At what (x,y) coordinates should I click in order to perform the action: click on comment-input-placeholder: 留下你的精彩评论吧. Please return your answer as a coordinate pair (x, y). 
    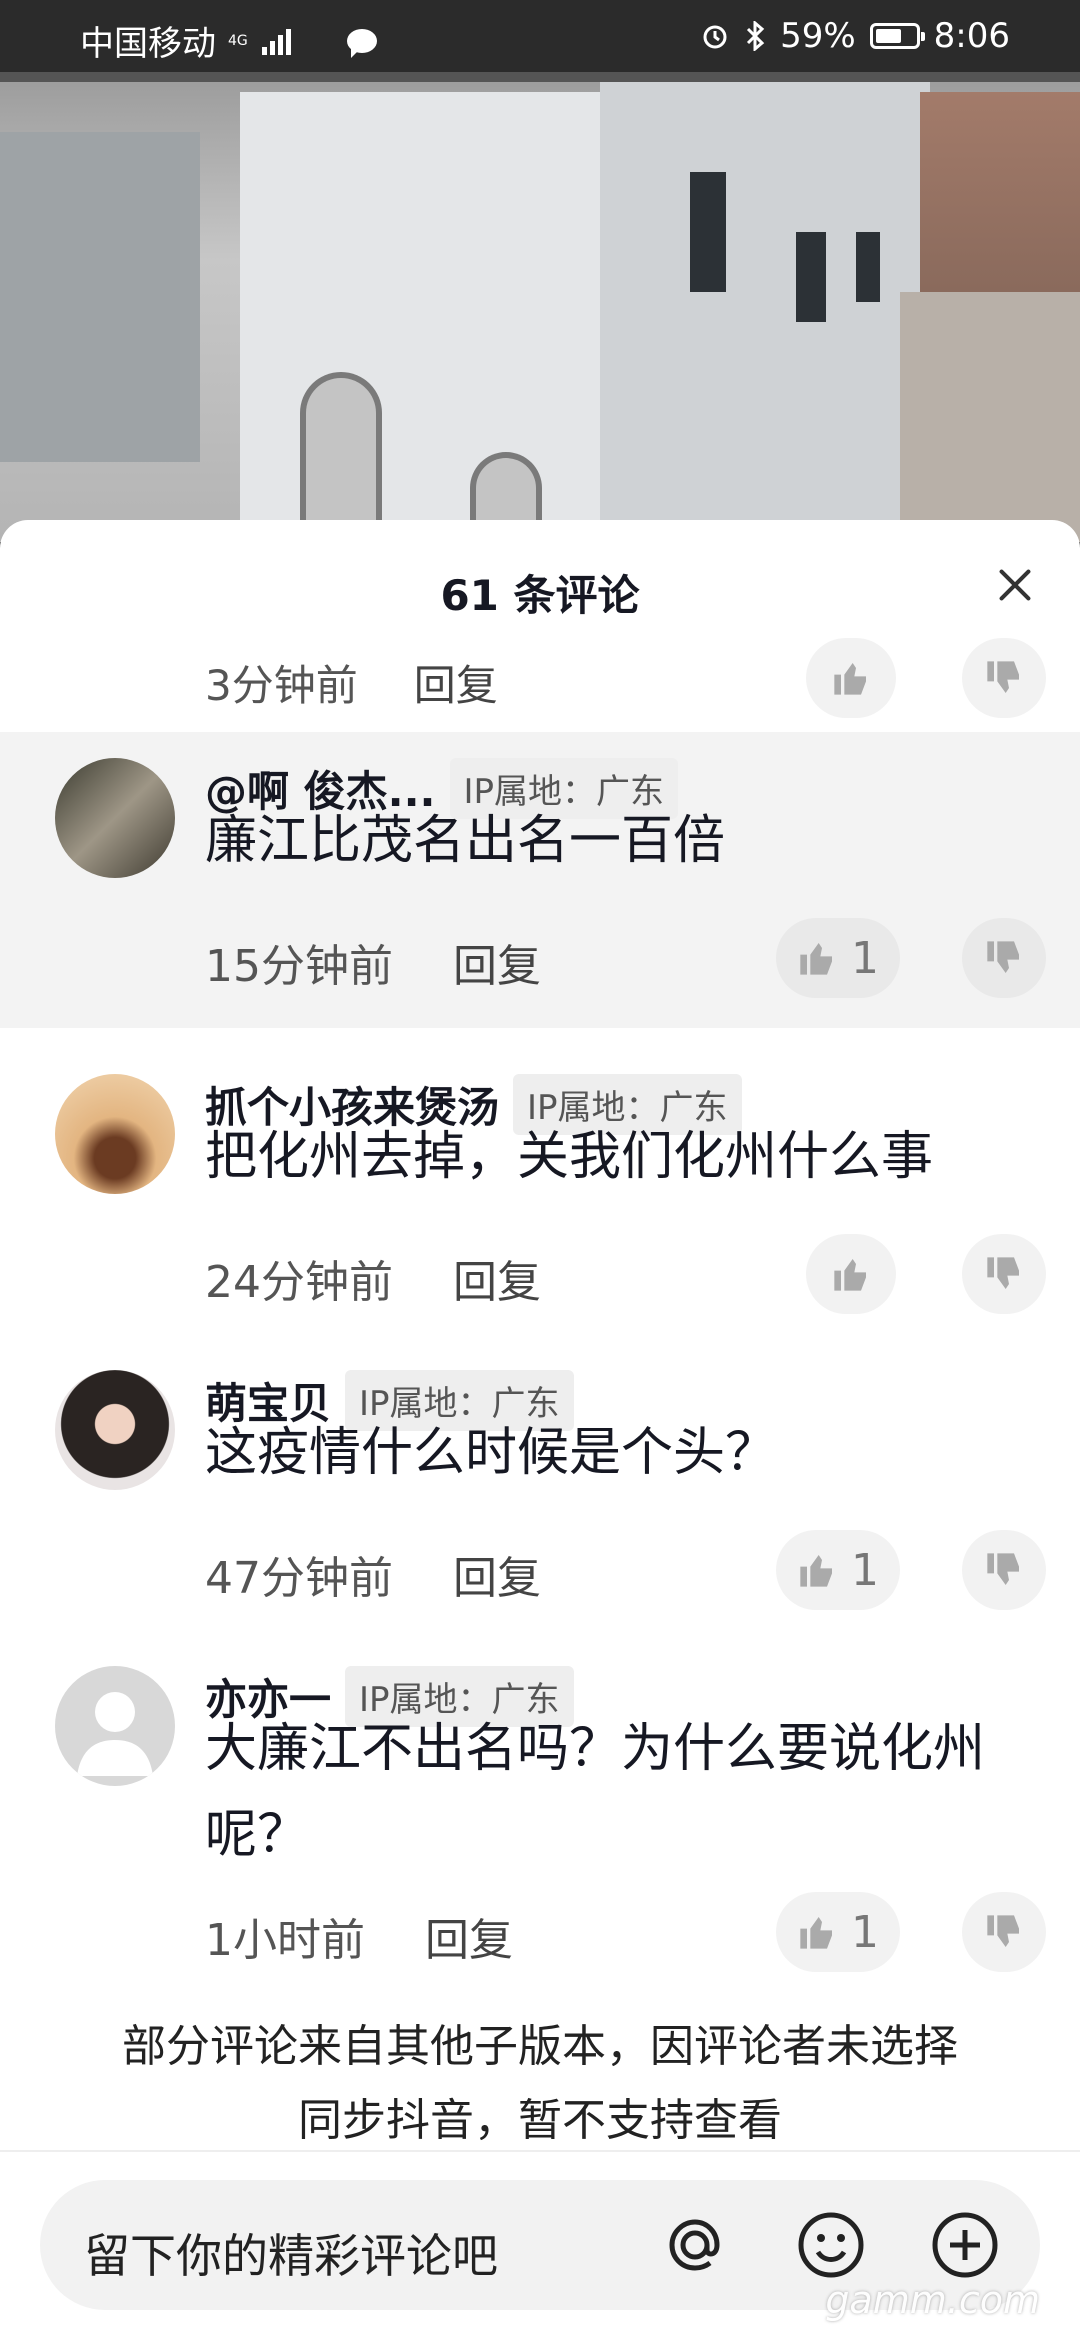
    Looking at the image, I should click on (291, 2253).